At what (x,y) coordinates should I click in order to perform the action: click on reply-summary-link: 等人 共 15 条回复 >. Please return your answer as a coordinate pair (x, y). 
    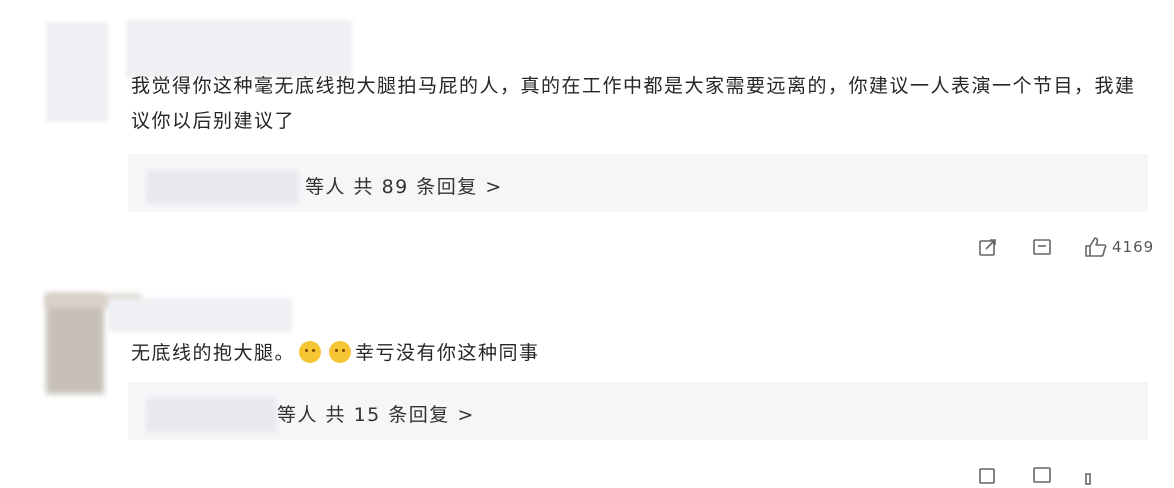
    Looking at the image, I should click on (376, 413).